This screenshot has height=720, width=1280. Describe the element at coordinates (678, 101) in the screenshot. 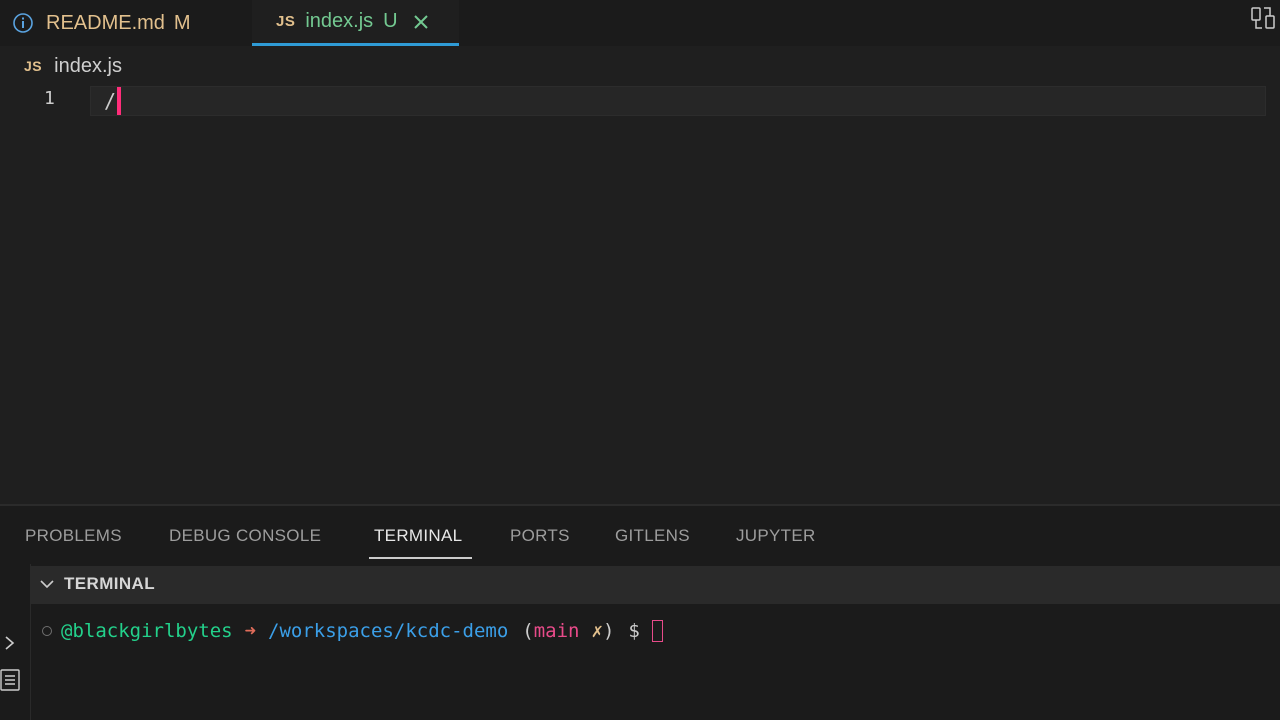

I see `current-line-highlight` at that location.